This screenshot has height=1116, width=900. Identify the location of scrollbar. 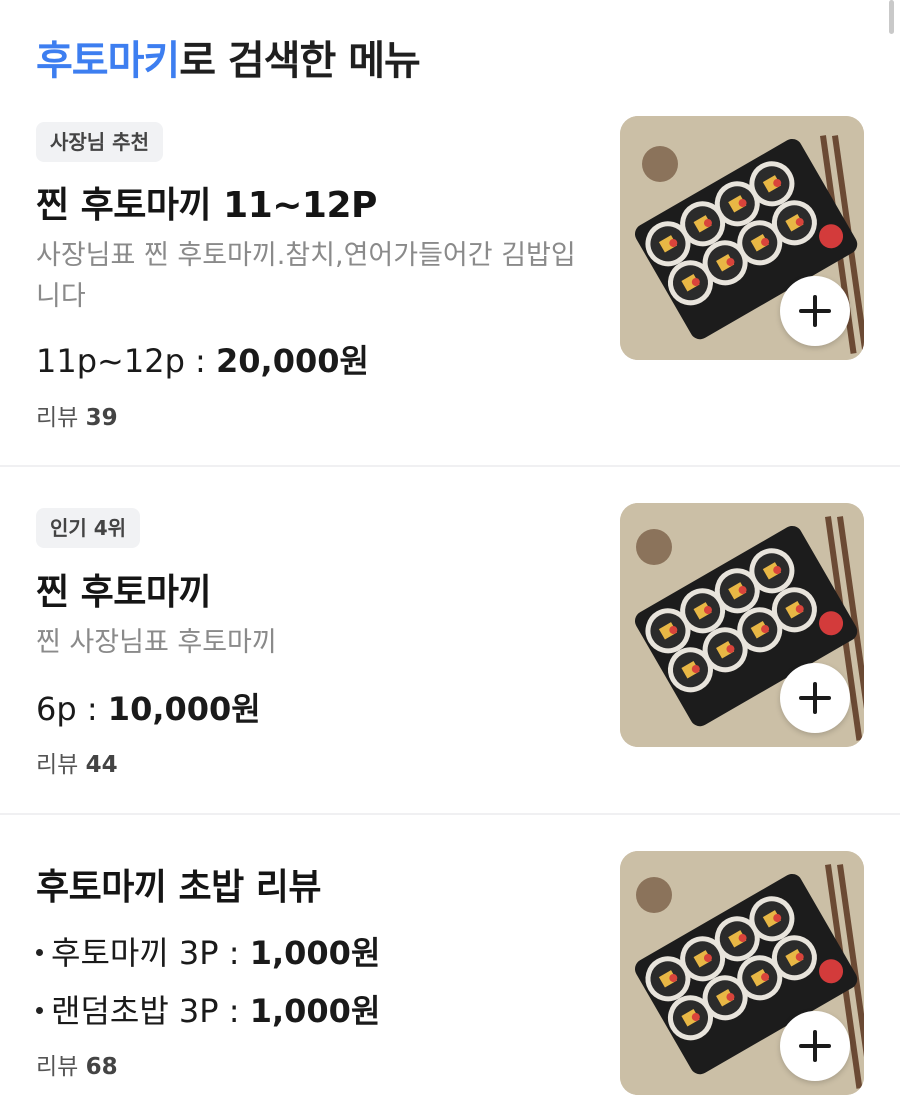
(891, 17).